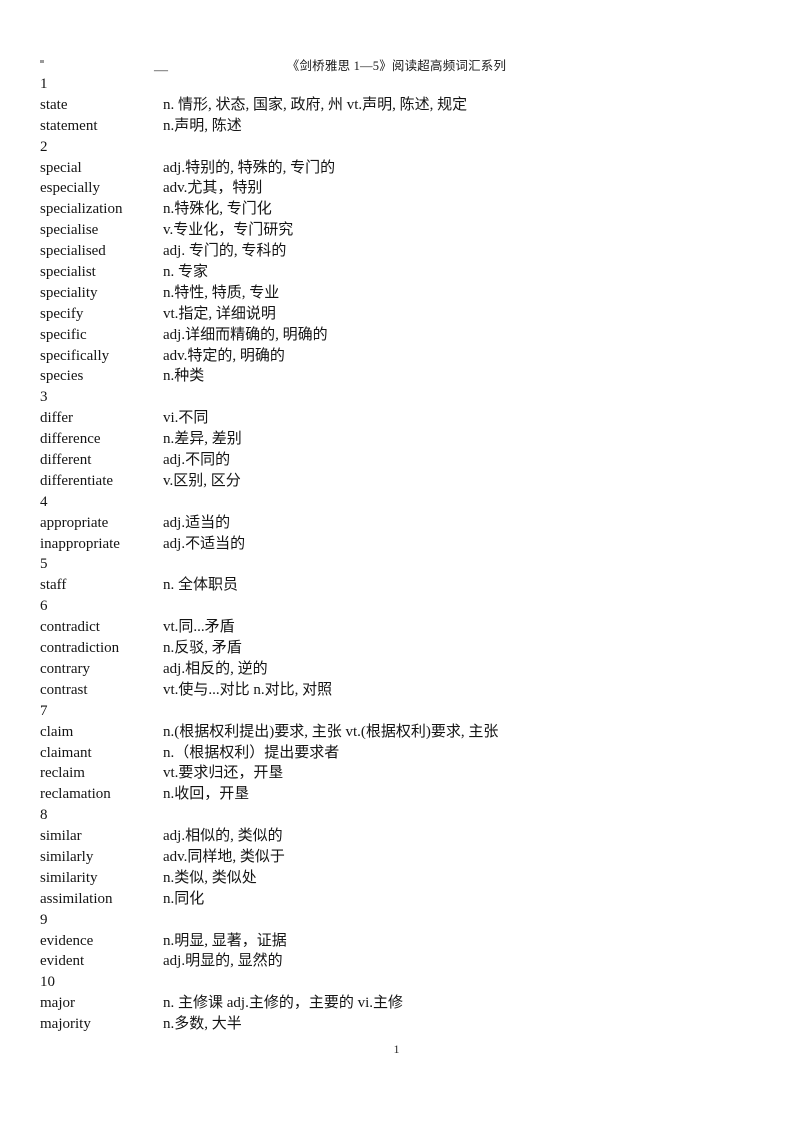  What do you see at coordinates (44, 710) in the screenshot?
I see `group-number: 7` at bounding box center [44, 710].